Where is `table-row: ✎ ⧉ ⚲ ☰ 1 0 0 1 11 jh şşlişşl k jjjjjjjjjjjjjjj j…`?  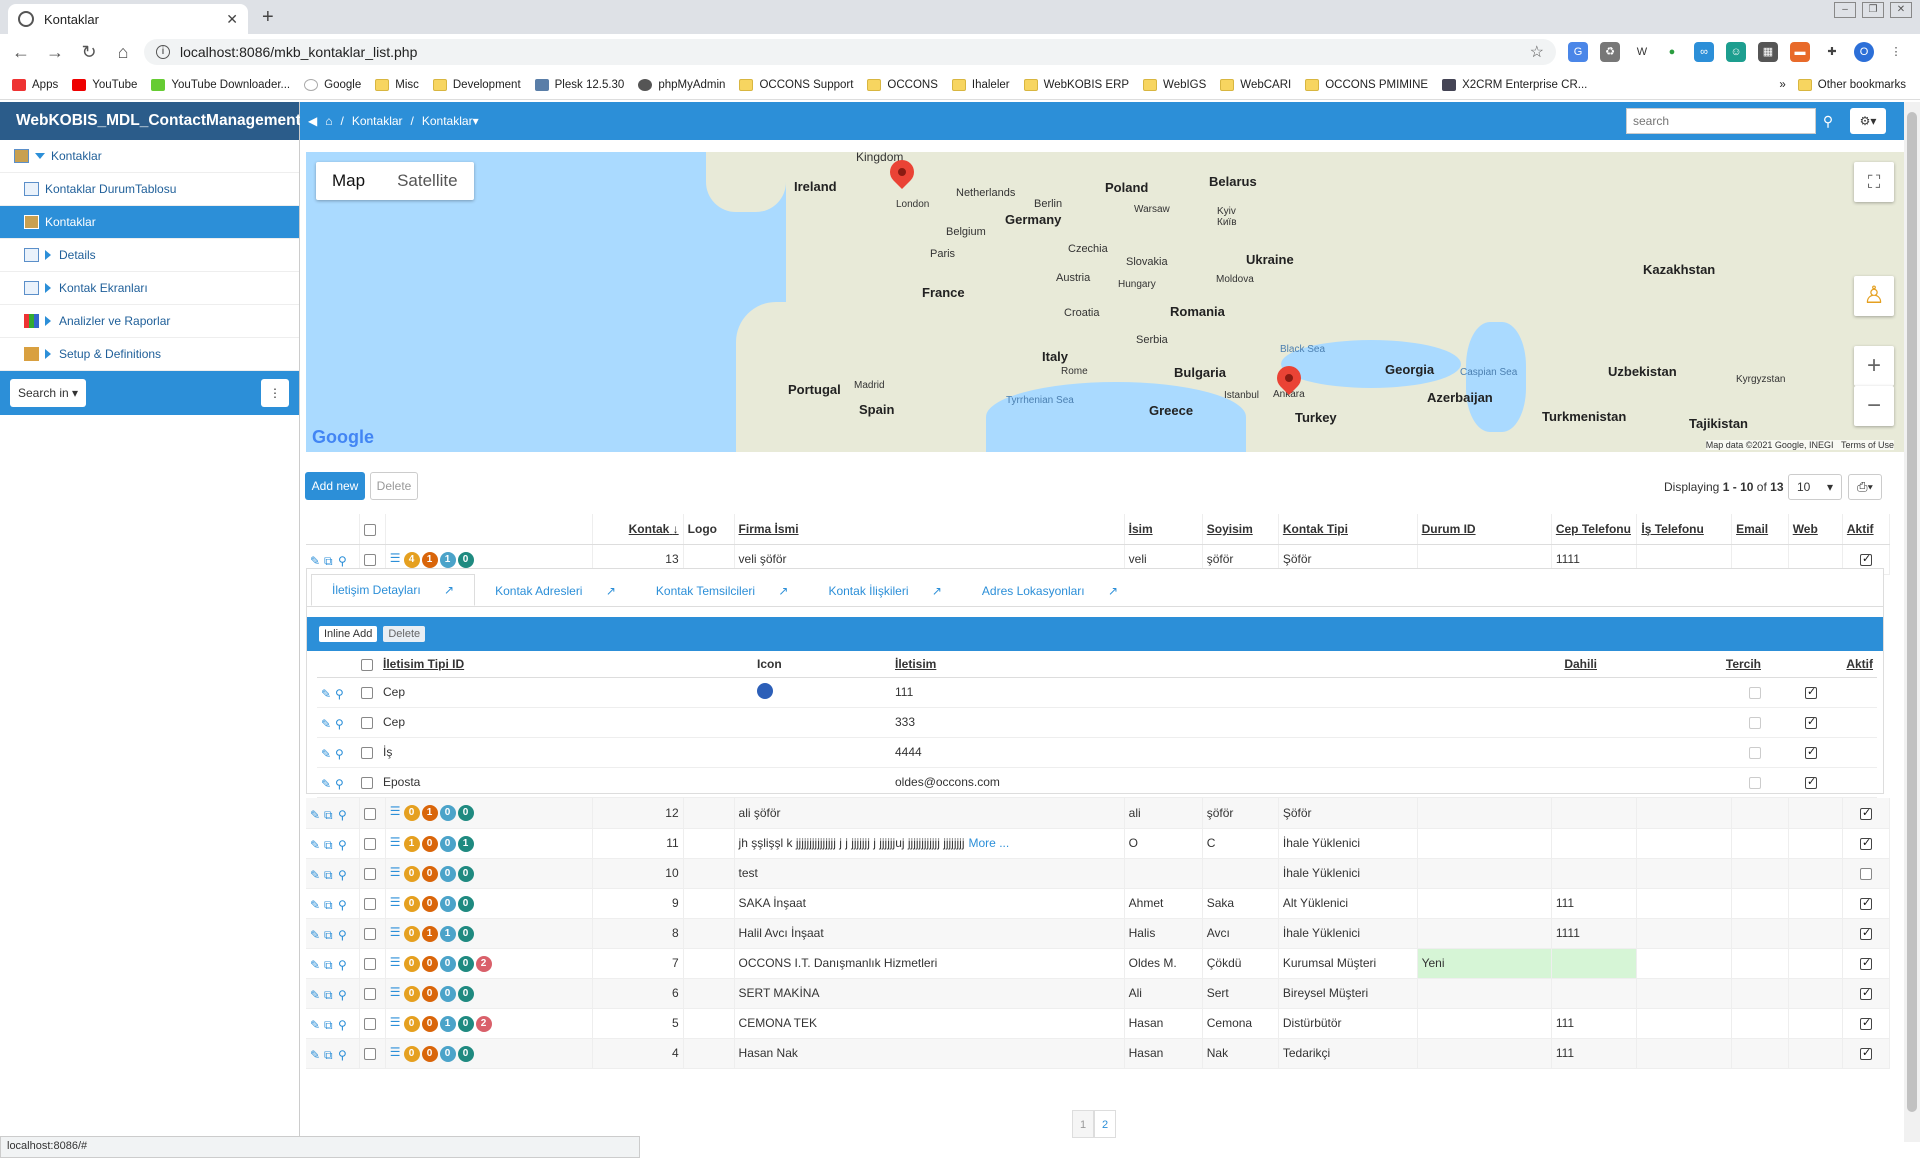
table-row: ✎ ⧉ ⚲ ☰ 1 0 0 1 11 jh şşlişşl k jjjjjjjjjjjjjjj j… is located at coordinates (1098, 843).